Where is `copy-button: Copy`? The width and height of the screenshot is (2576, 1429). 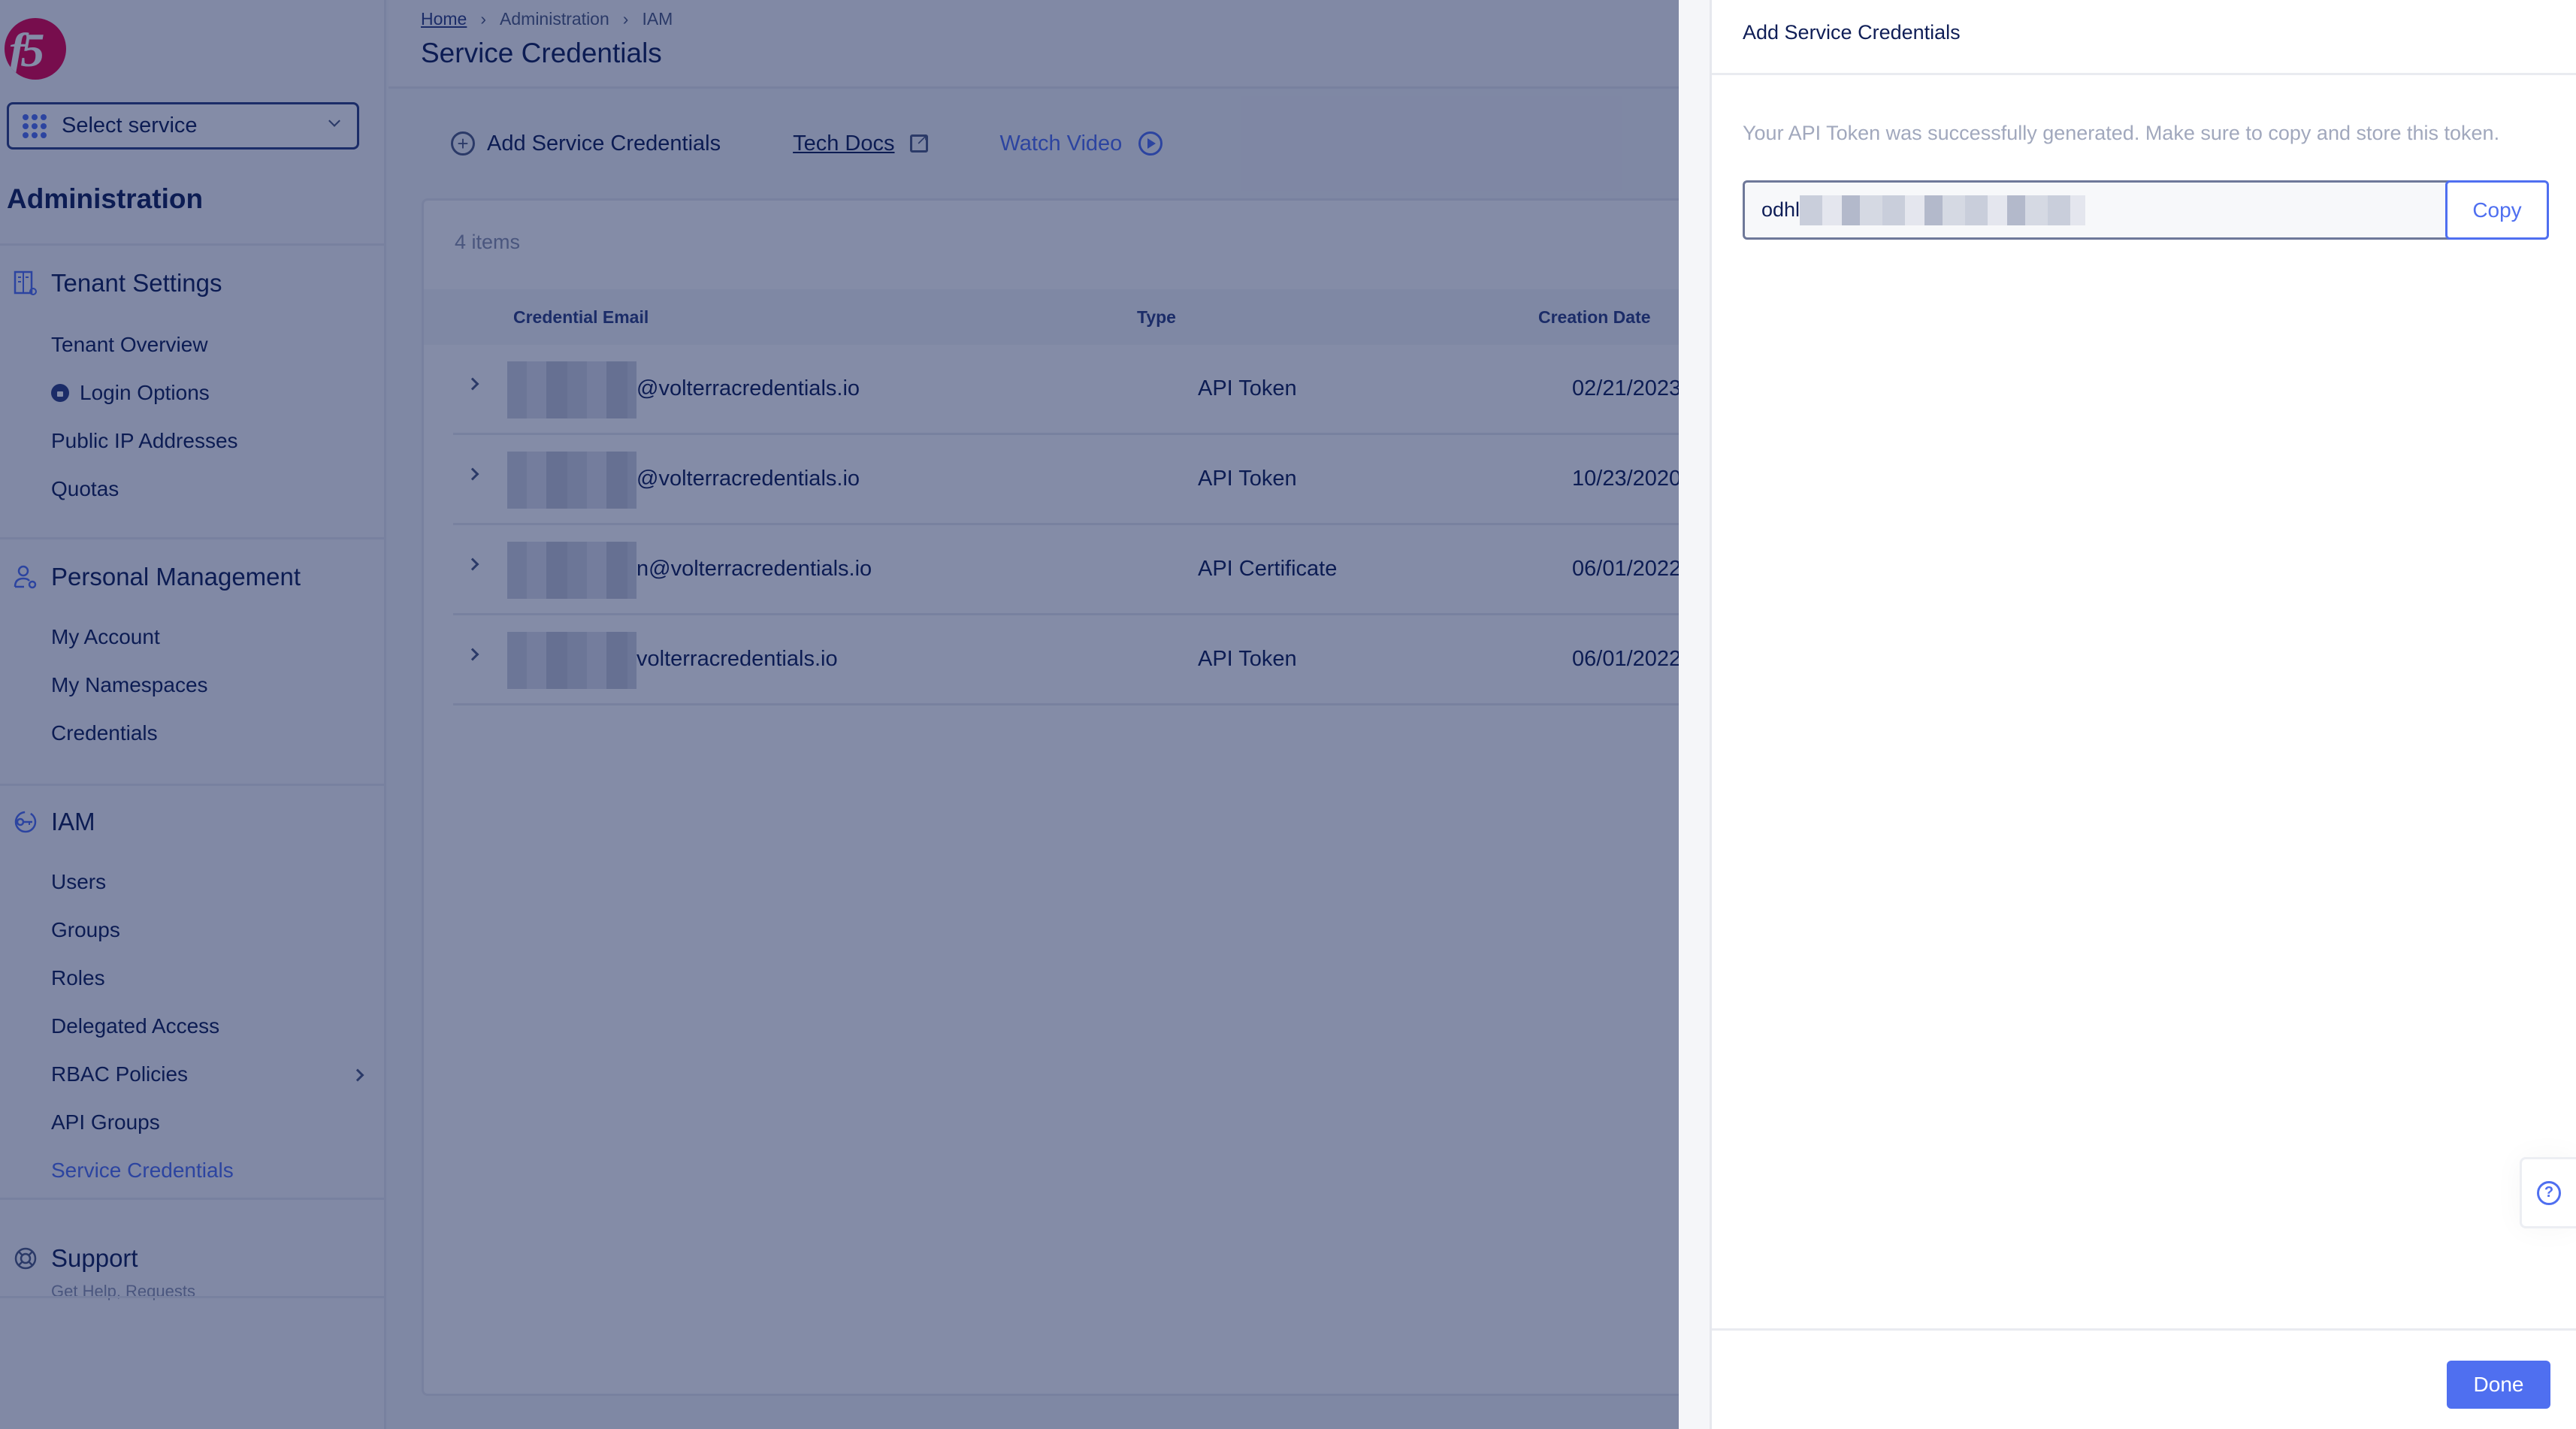
copy-button: Copy is located at coordinates (2497, 210).